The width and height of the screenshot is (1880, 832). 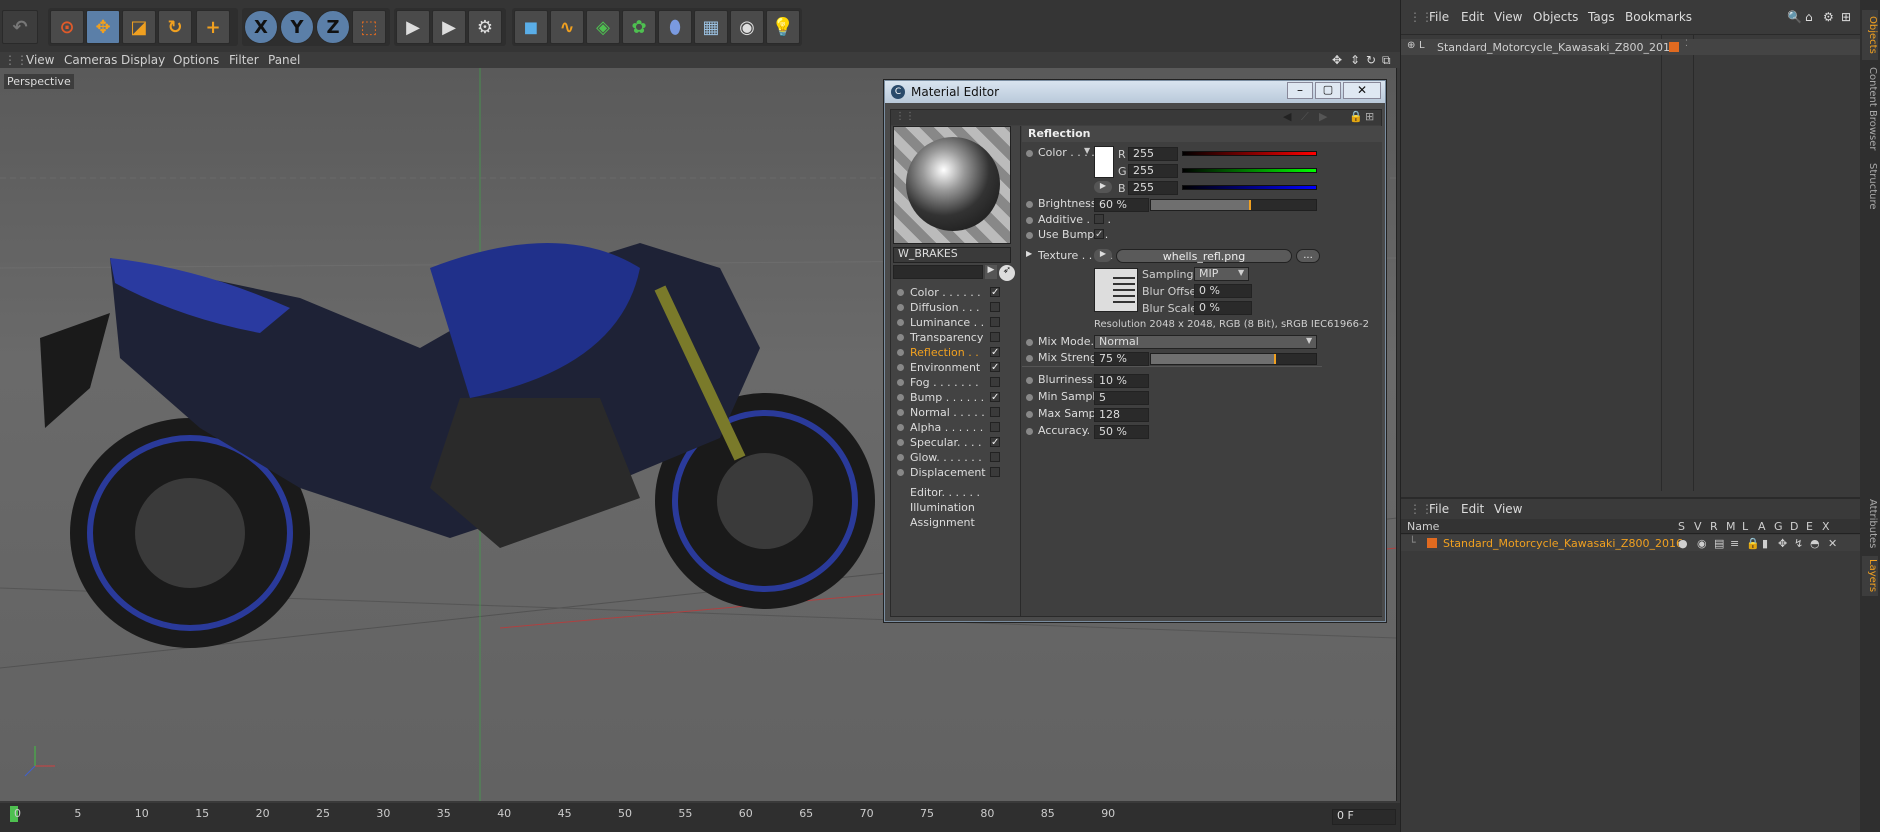 What do you see at coordinates (1472, 17) in the screenshot?
I see `om-menu-edit: Edit` at bounding box center [1472, 17].